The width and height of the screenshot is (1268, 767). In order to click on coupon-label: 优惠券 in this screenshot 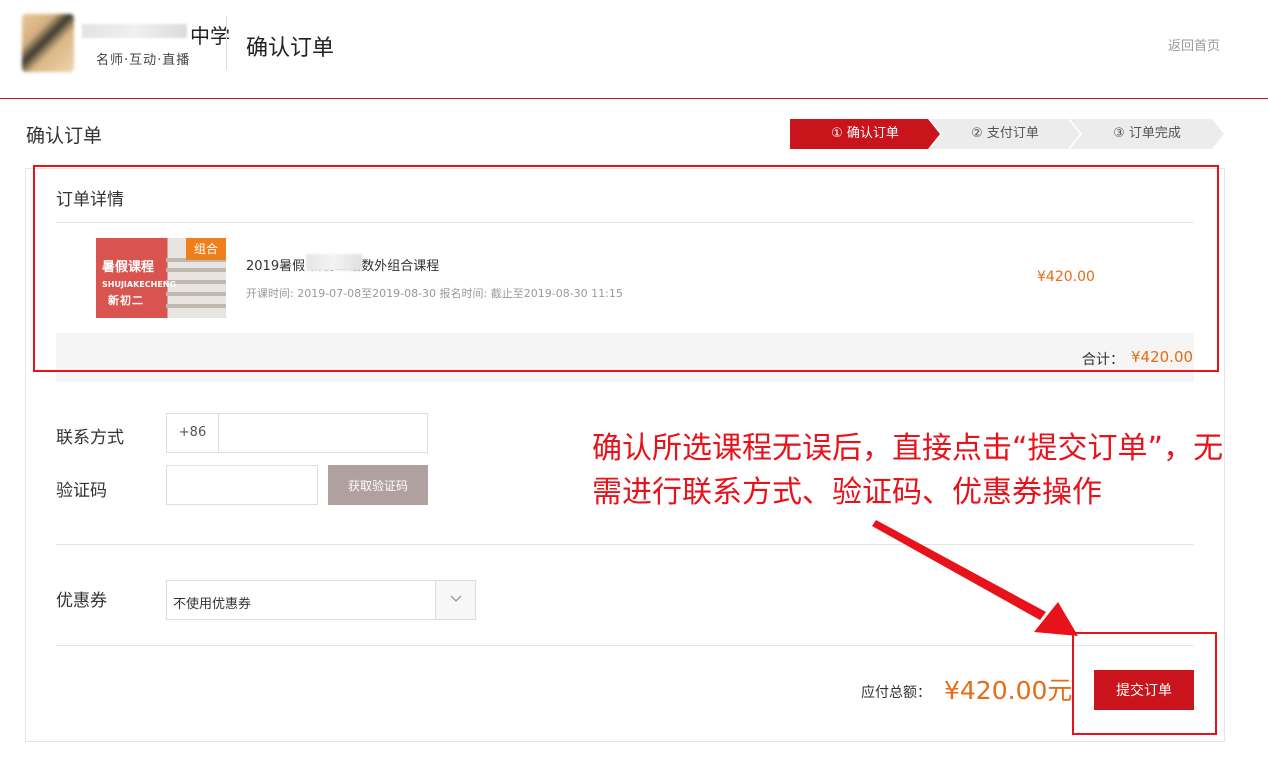, I will do `click(81, 601)`.